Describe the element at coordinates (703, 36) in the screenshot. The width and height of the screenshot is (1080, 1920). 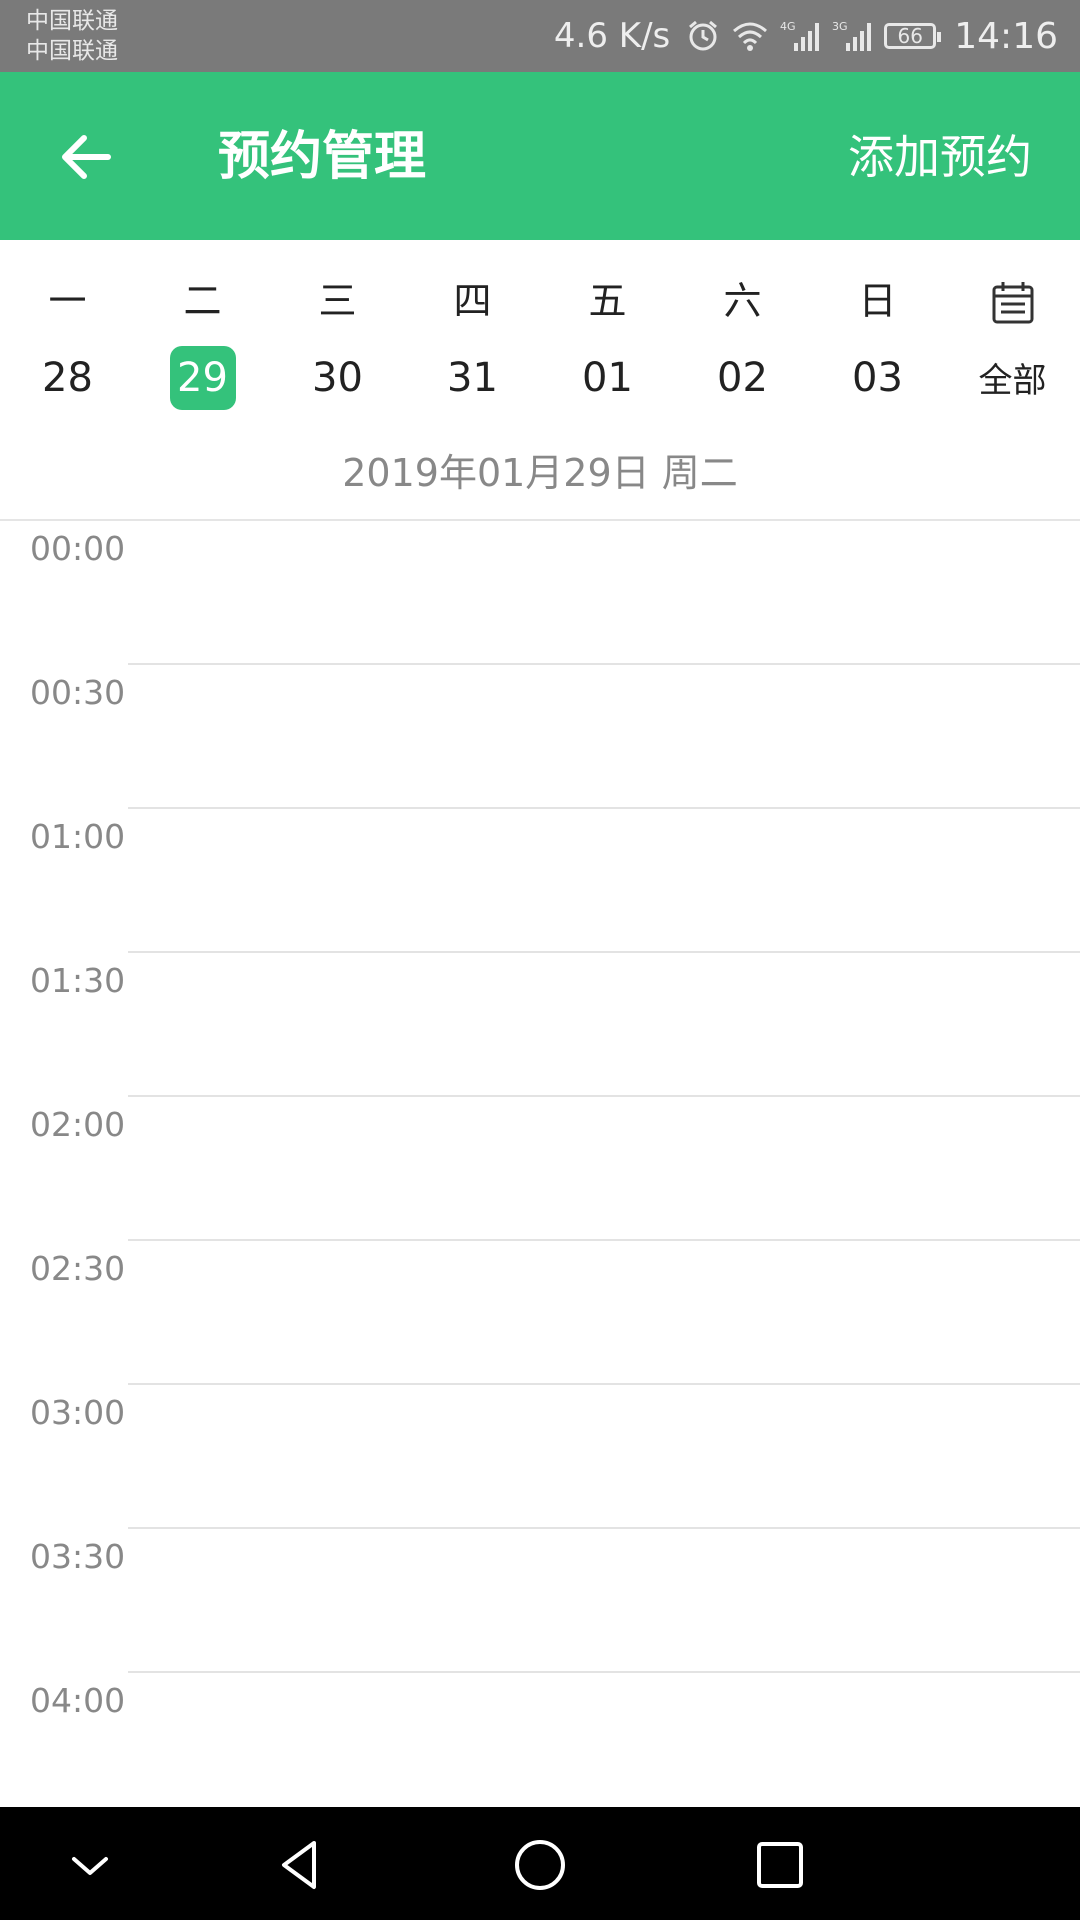
I see `alarm-icon` at that location.